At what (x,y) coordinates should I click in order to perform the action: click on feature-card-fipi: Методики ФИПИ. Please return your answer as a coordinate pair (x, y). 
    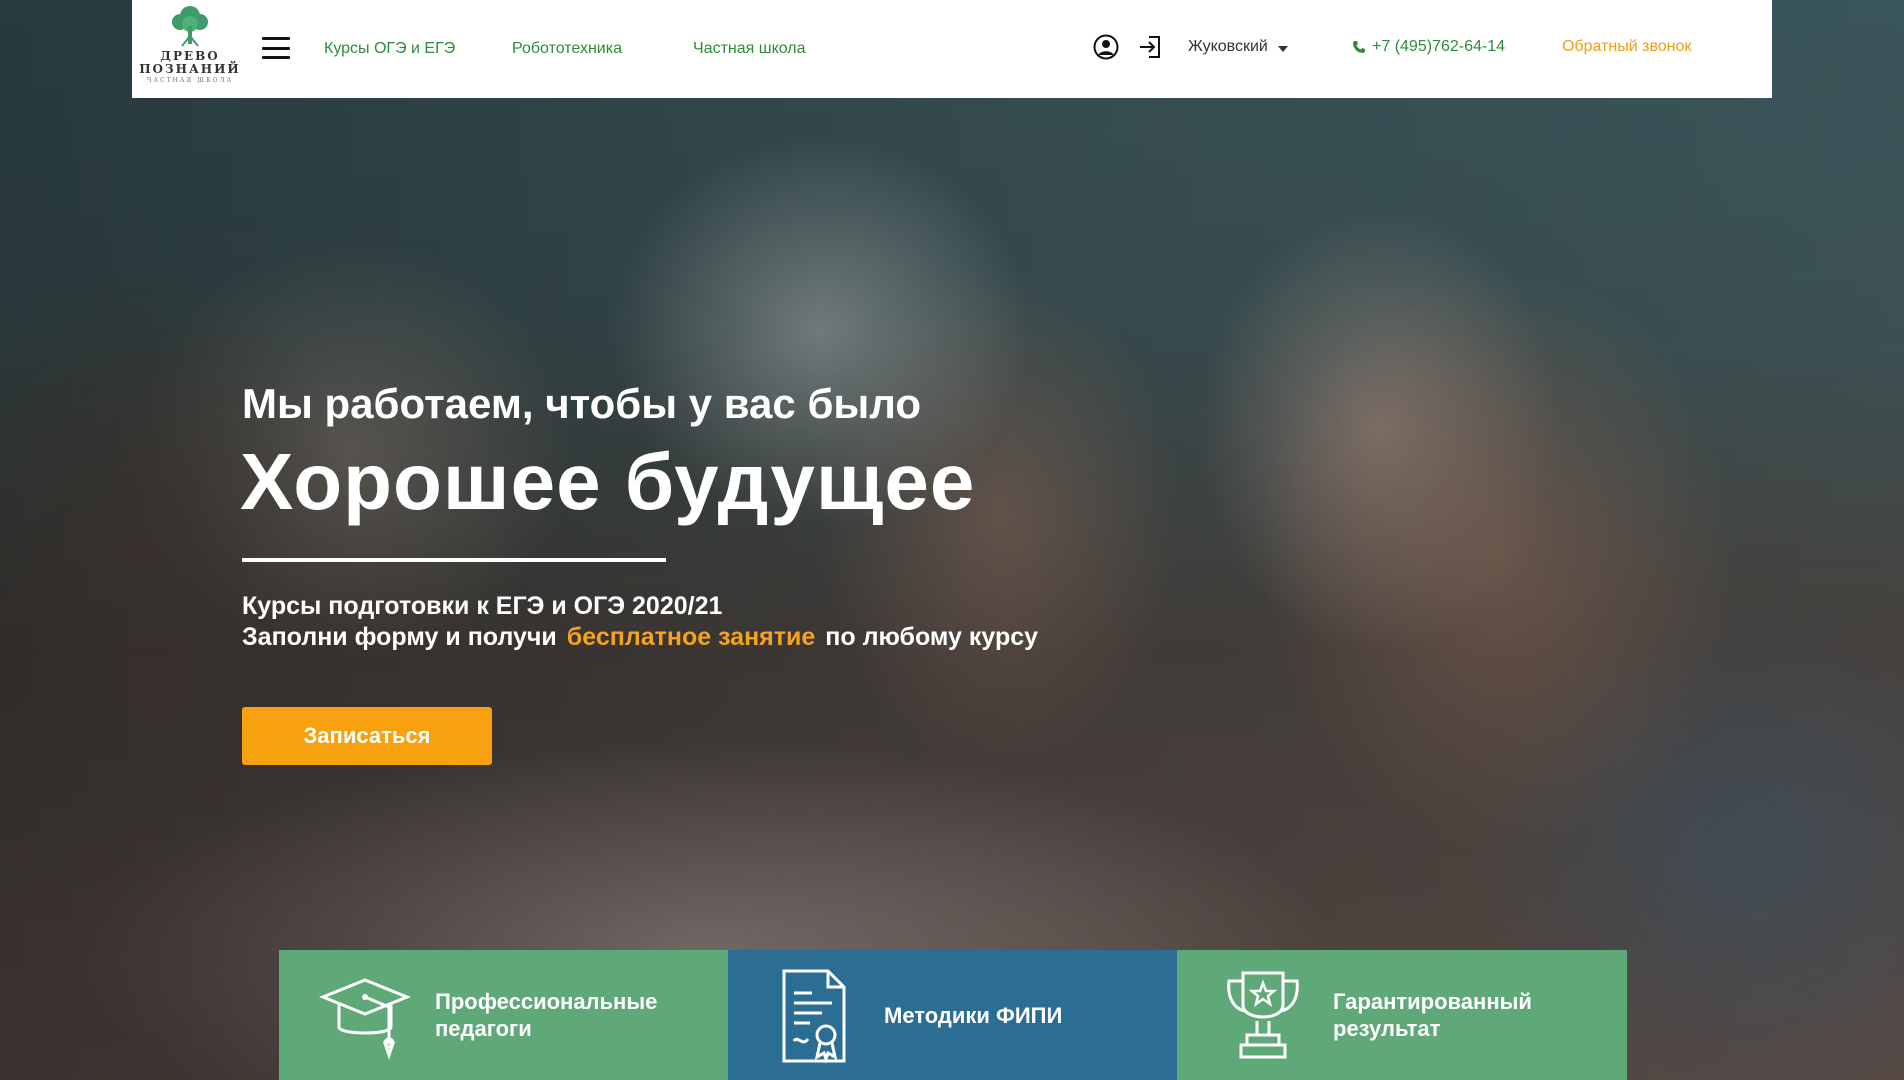
    Looking at the image, I should click on (952, 1015).